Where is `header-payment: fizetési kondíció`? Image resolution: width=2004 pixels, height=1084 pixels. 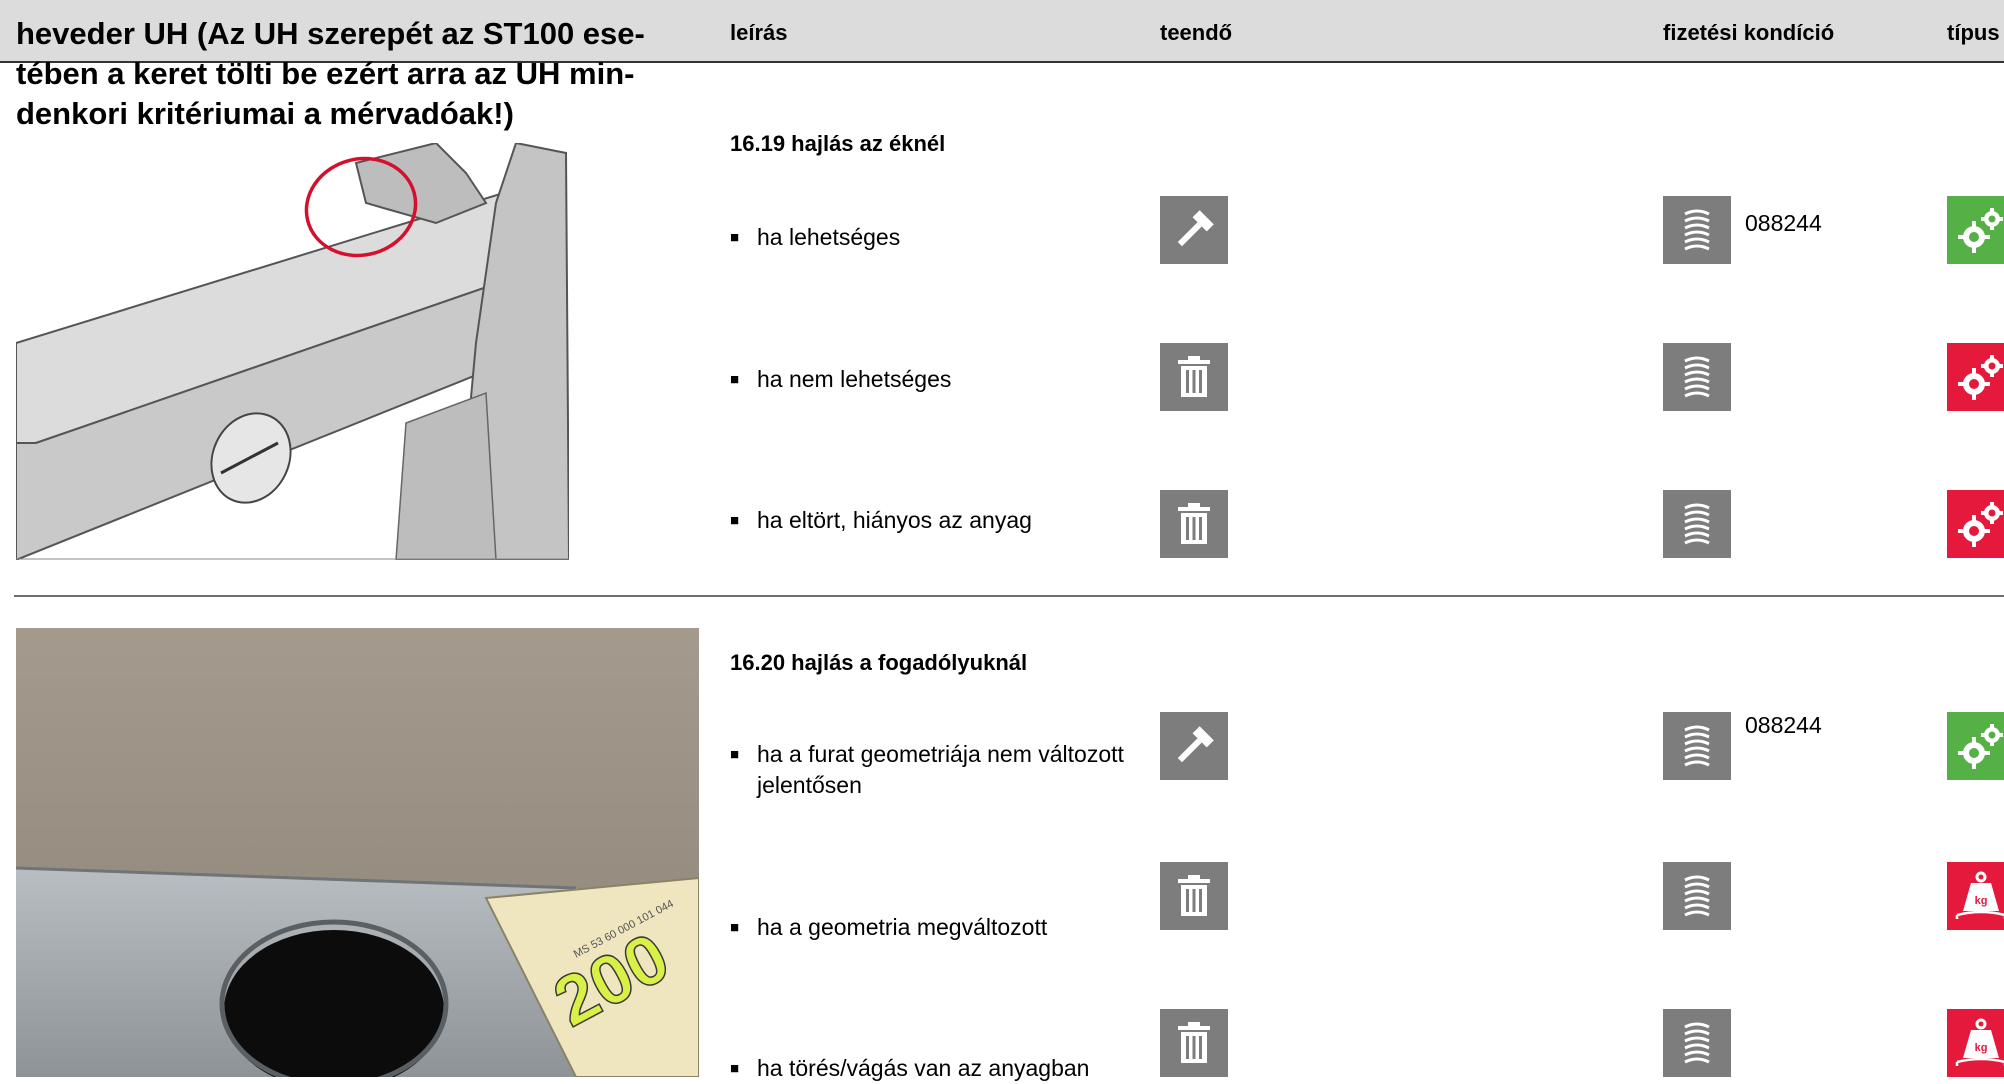 header-payment: fizetési kondíció is located at coordinates (1749, 32).